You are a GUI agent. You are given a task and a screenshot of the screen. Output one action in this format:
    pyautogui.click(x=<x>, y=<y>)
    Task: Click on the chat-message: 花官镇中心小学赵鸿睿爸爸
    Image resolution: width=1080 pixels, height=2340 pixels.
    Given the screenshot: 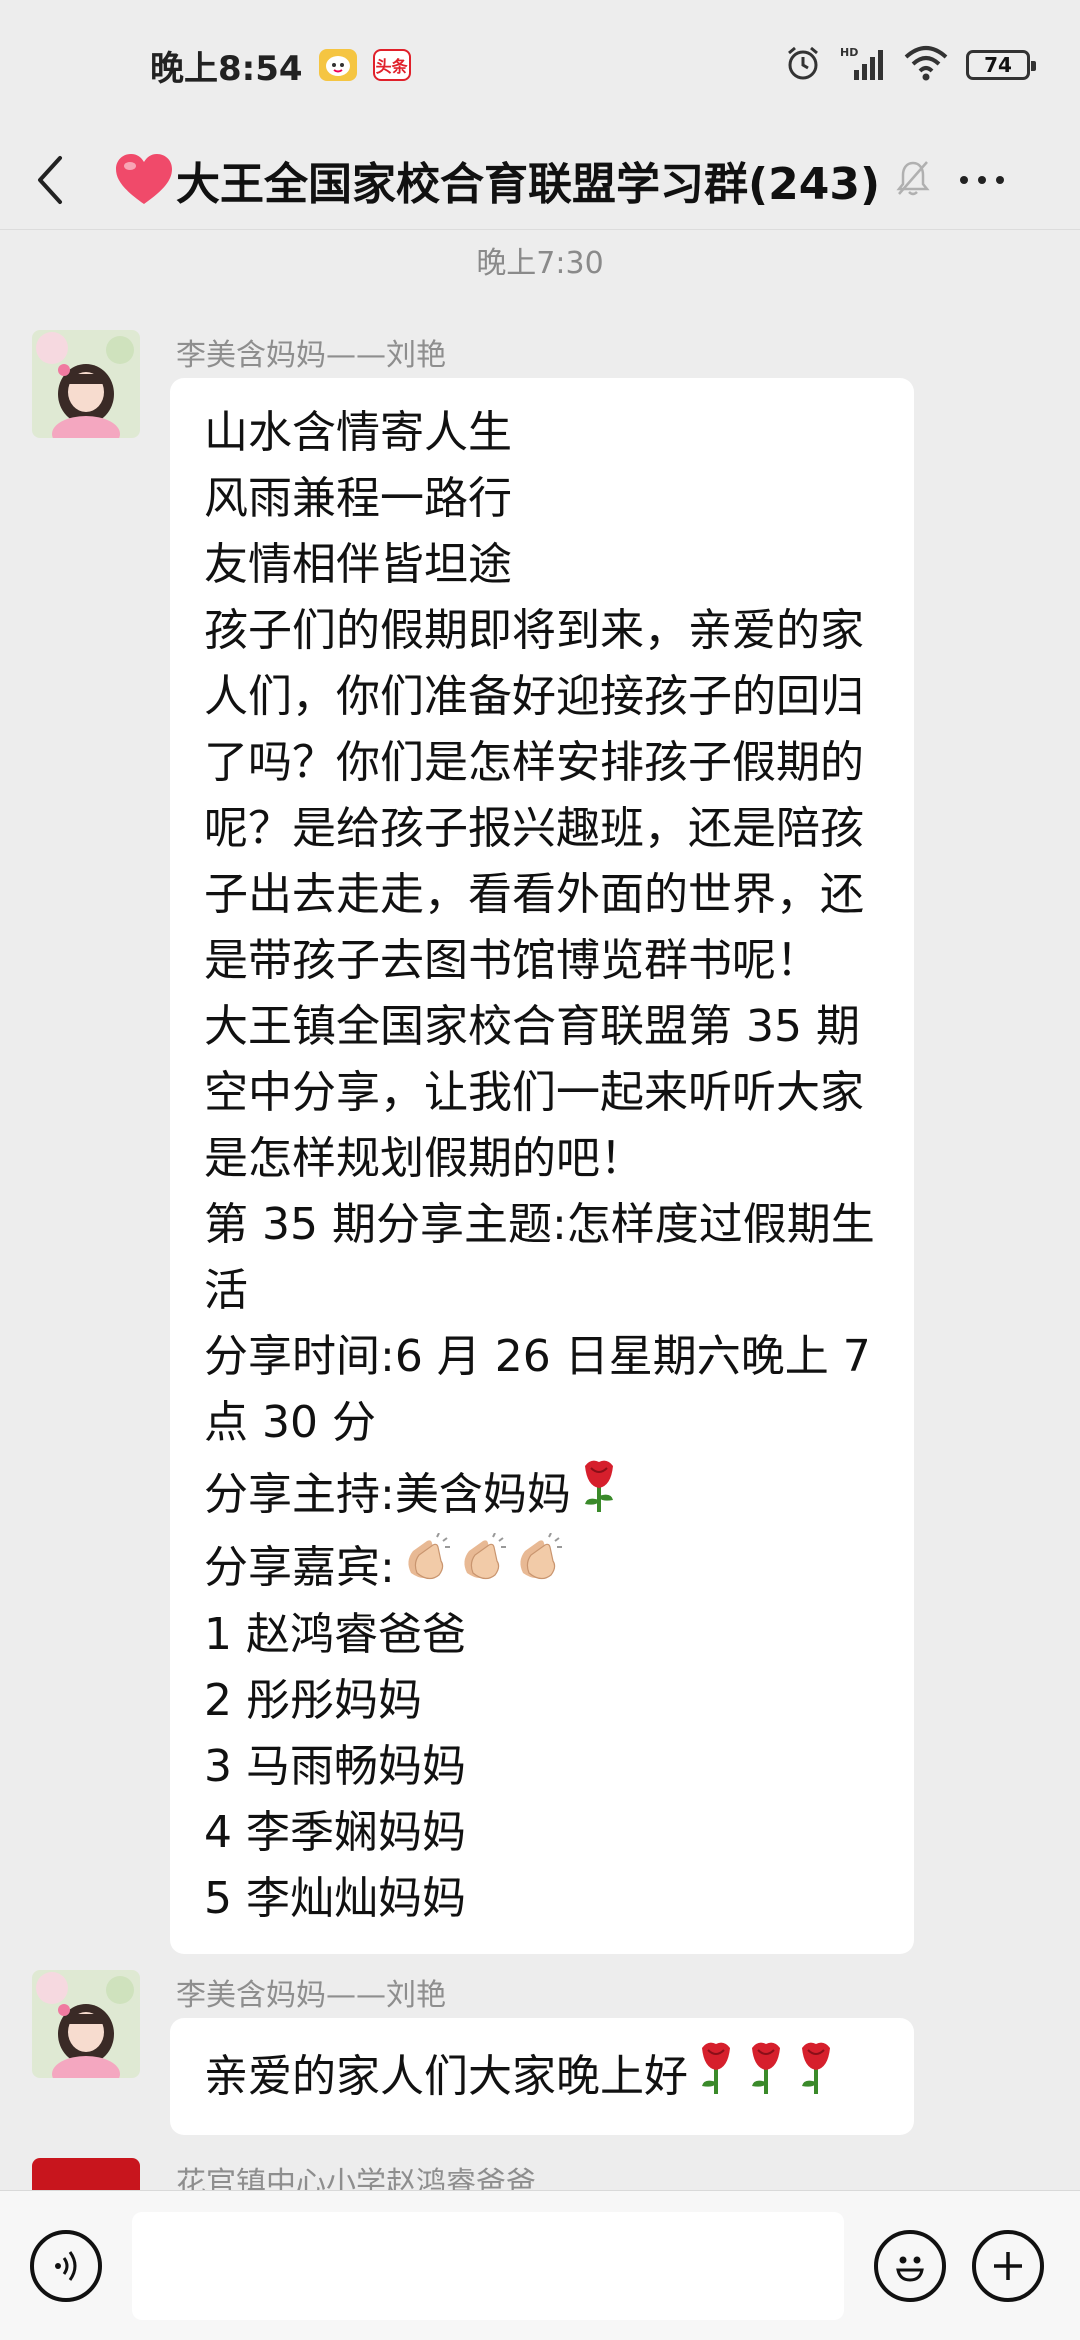 What is the action you would take?
    pyautogui.click(x=540, y=2174)
    